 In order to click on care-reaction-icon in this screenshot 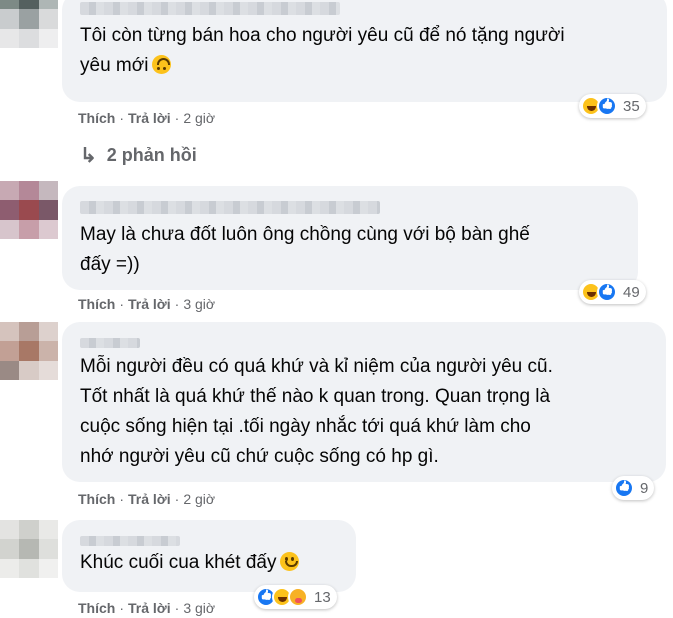, I will do `click(298, 597)`.